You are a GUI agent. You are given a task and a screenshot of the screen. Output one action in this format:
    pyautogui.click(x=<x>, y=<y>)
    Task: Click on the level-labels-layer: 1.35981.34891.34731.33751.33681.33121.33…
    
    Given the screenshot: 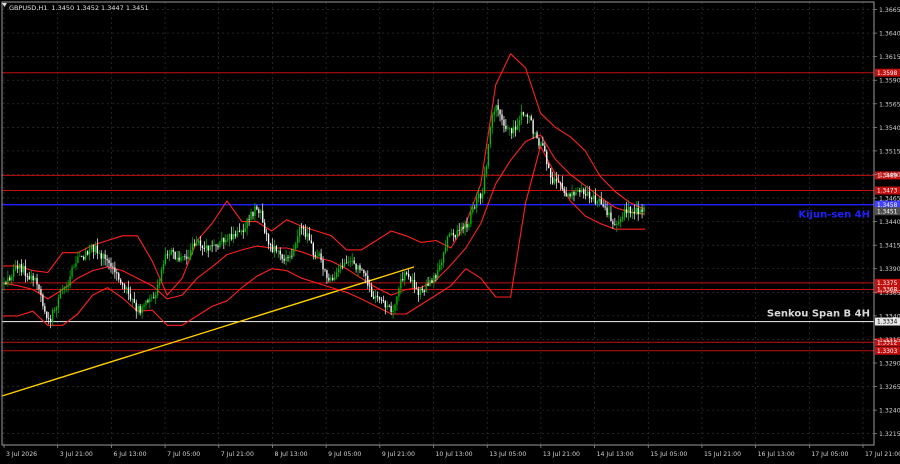 What is the action you would take?
    pyautogui.click(x=833, y=211)
    